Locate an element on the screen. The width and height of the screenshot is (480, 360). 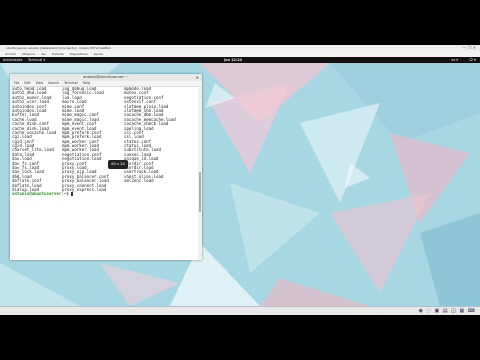
shell-prompt: antonio@ubuntuserver:~$ is located at coordinates (106, 194).